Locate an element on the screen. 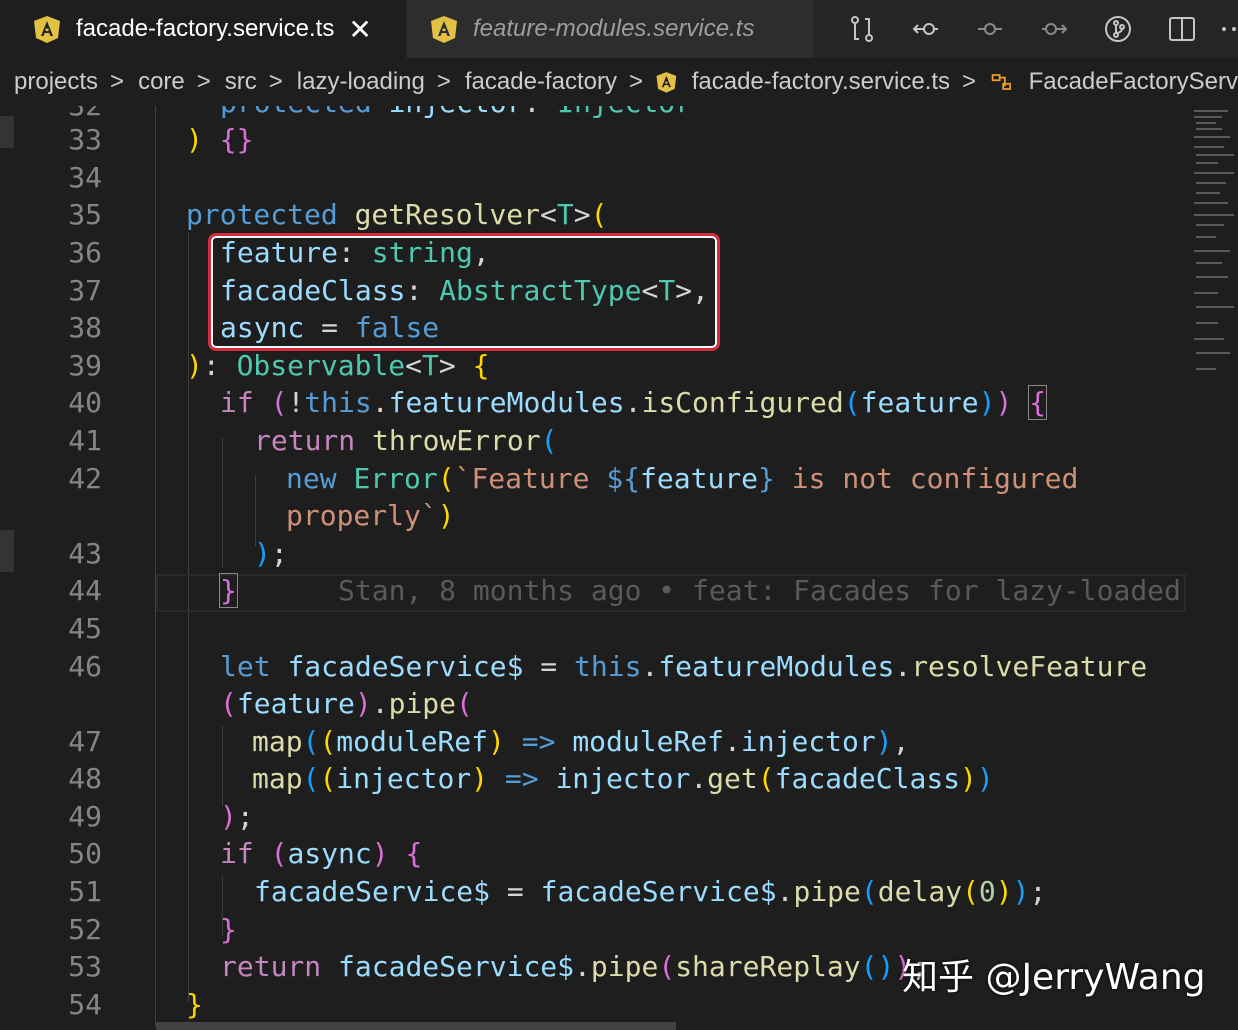 This screenshot has height=1030, width=1238. go-back-button is located at coordinates (926, 29).